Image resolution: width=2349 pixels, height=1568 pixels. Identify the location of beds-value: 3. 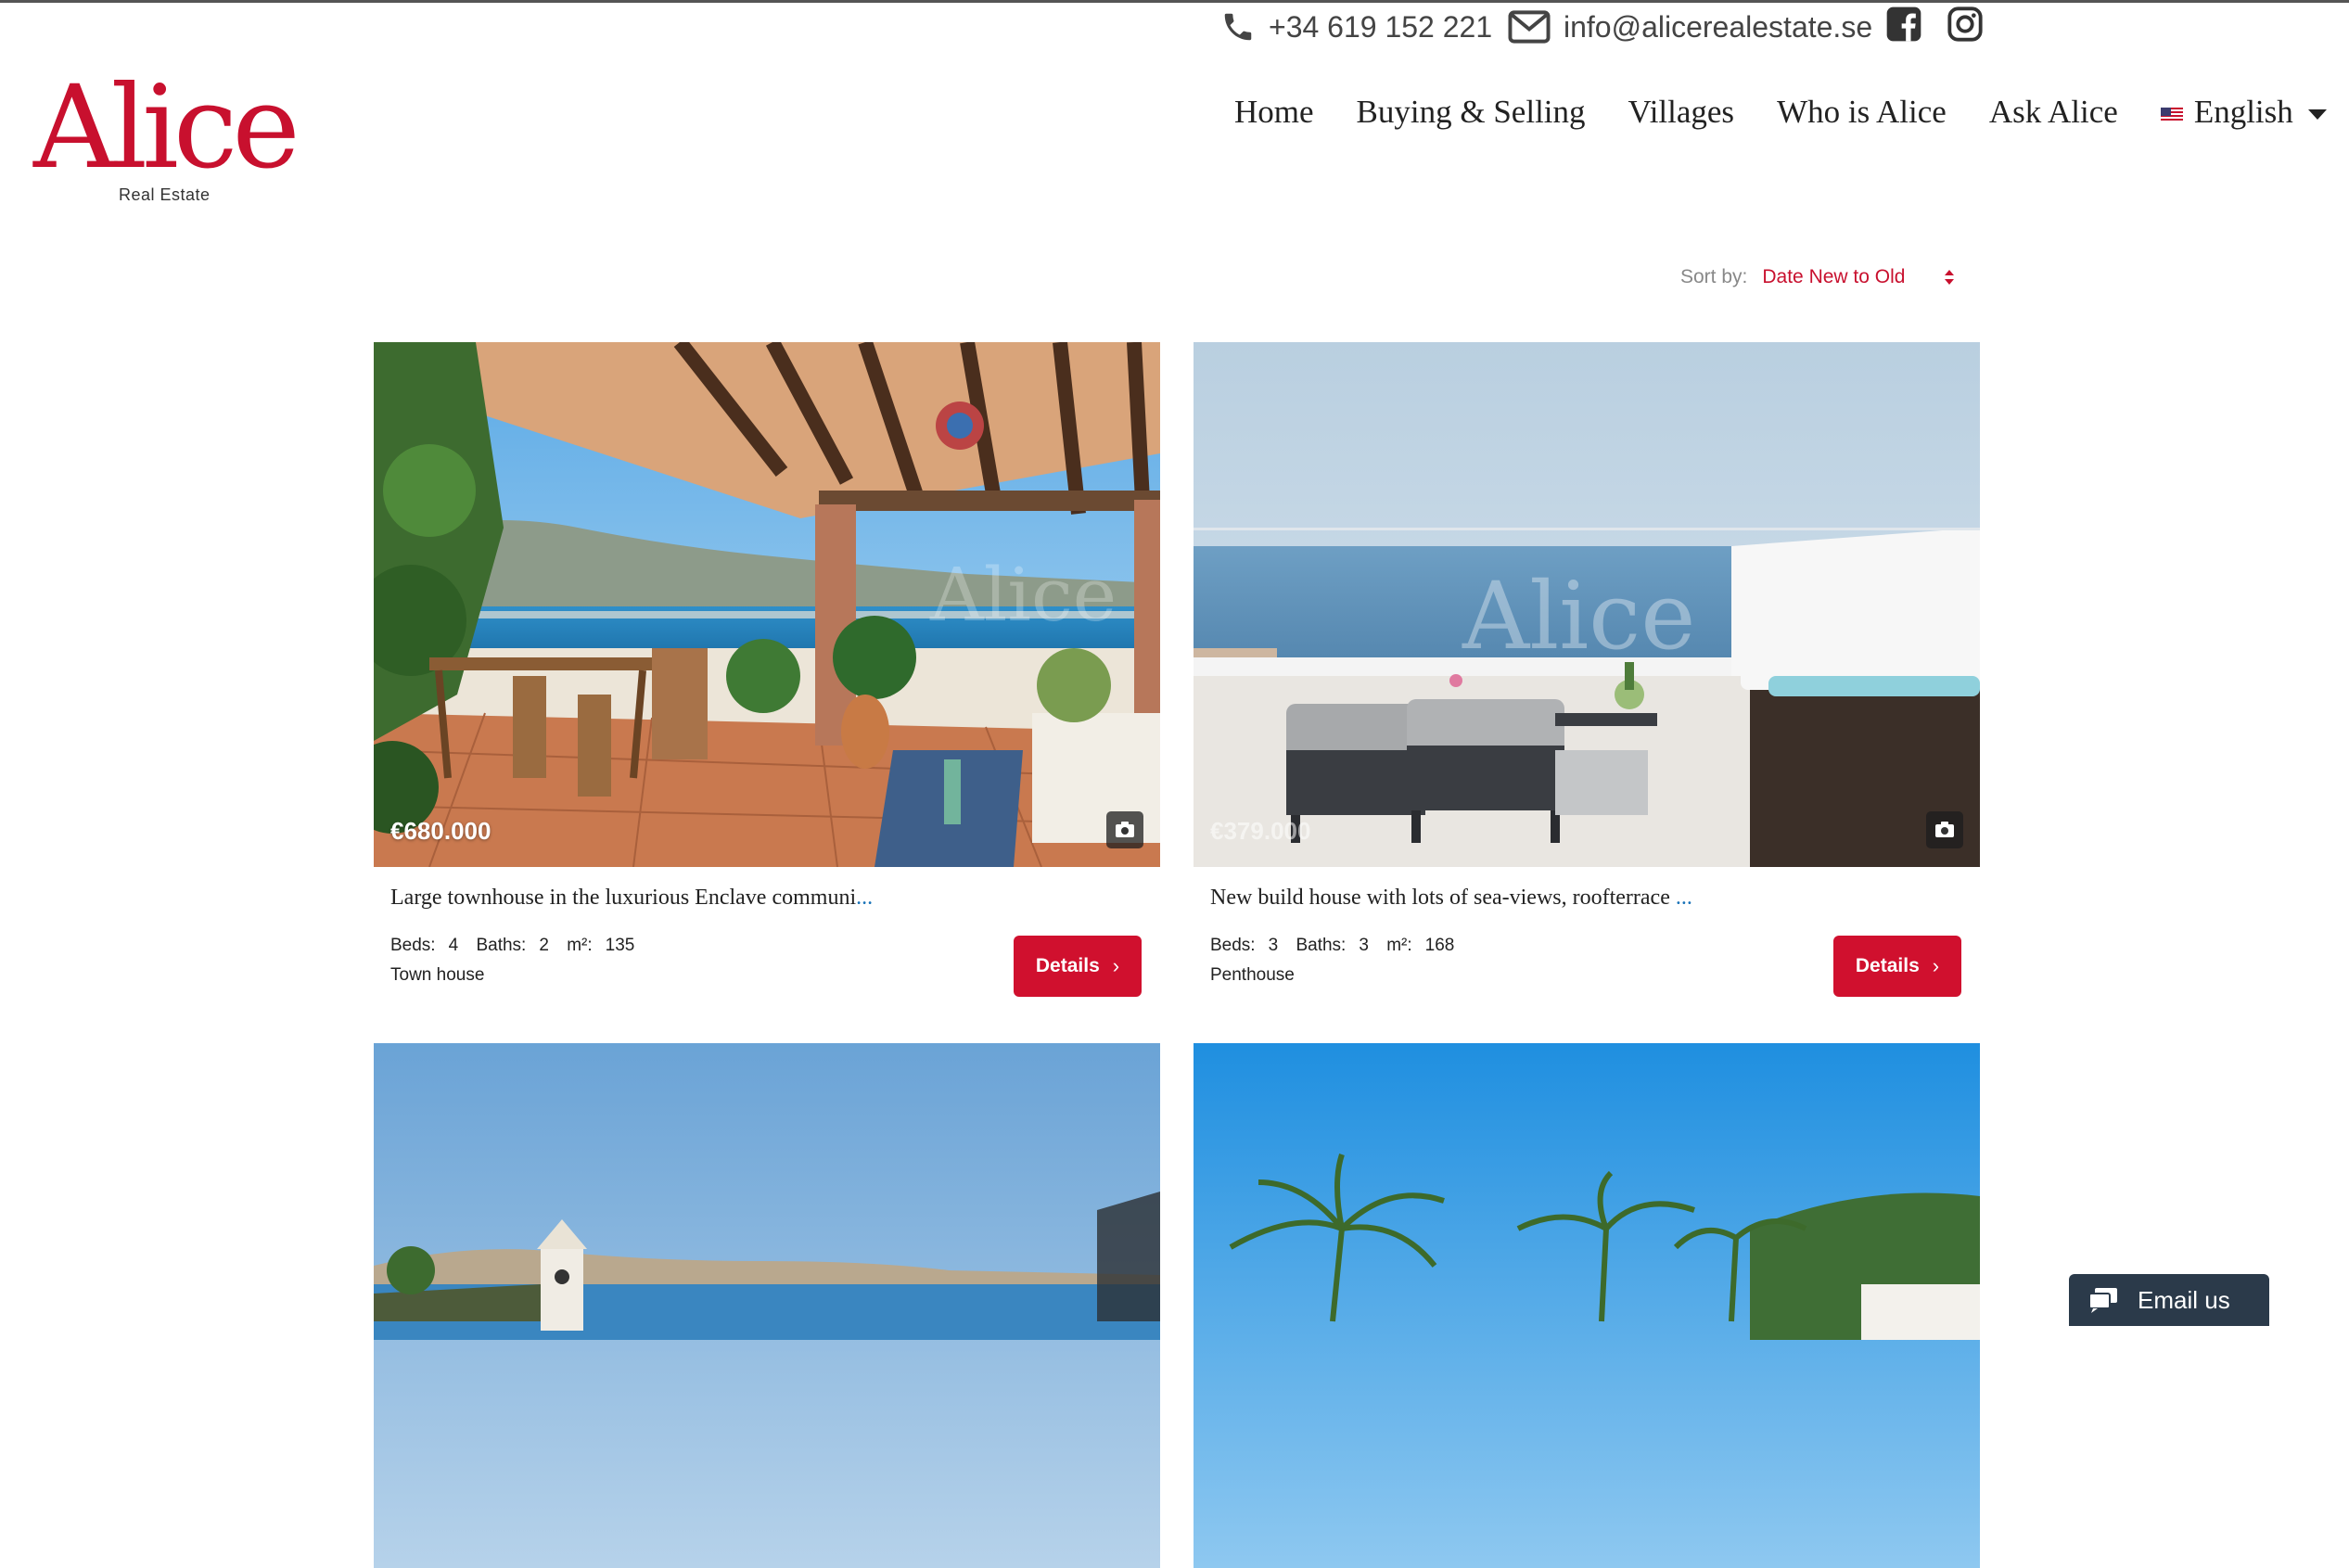
(1273, 945).